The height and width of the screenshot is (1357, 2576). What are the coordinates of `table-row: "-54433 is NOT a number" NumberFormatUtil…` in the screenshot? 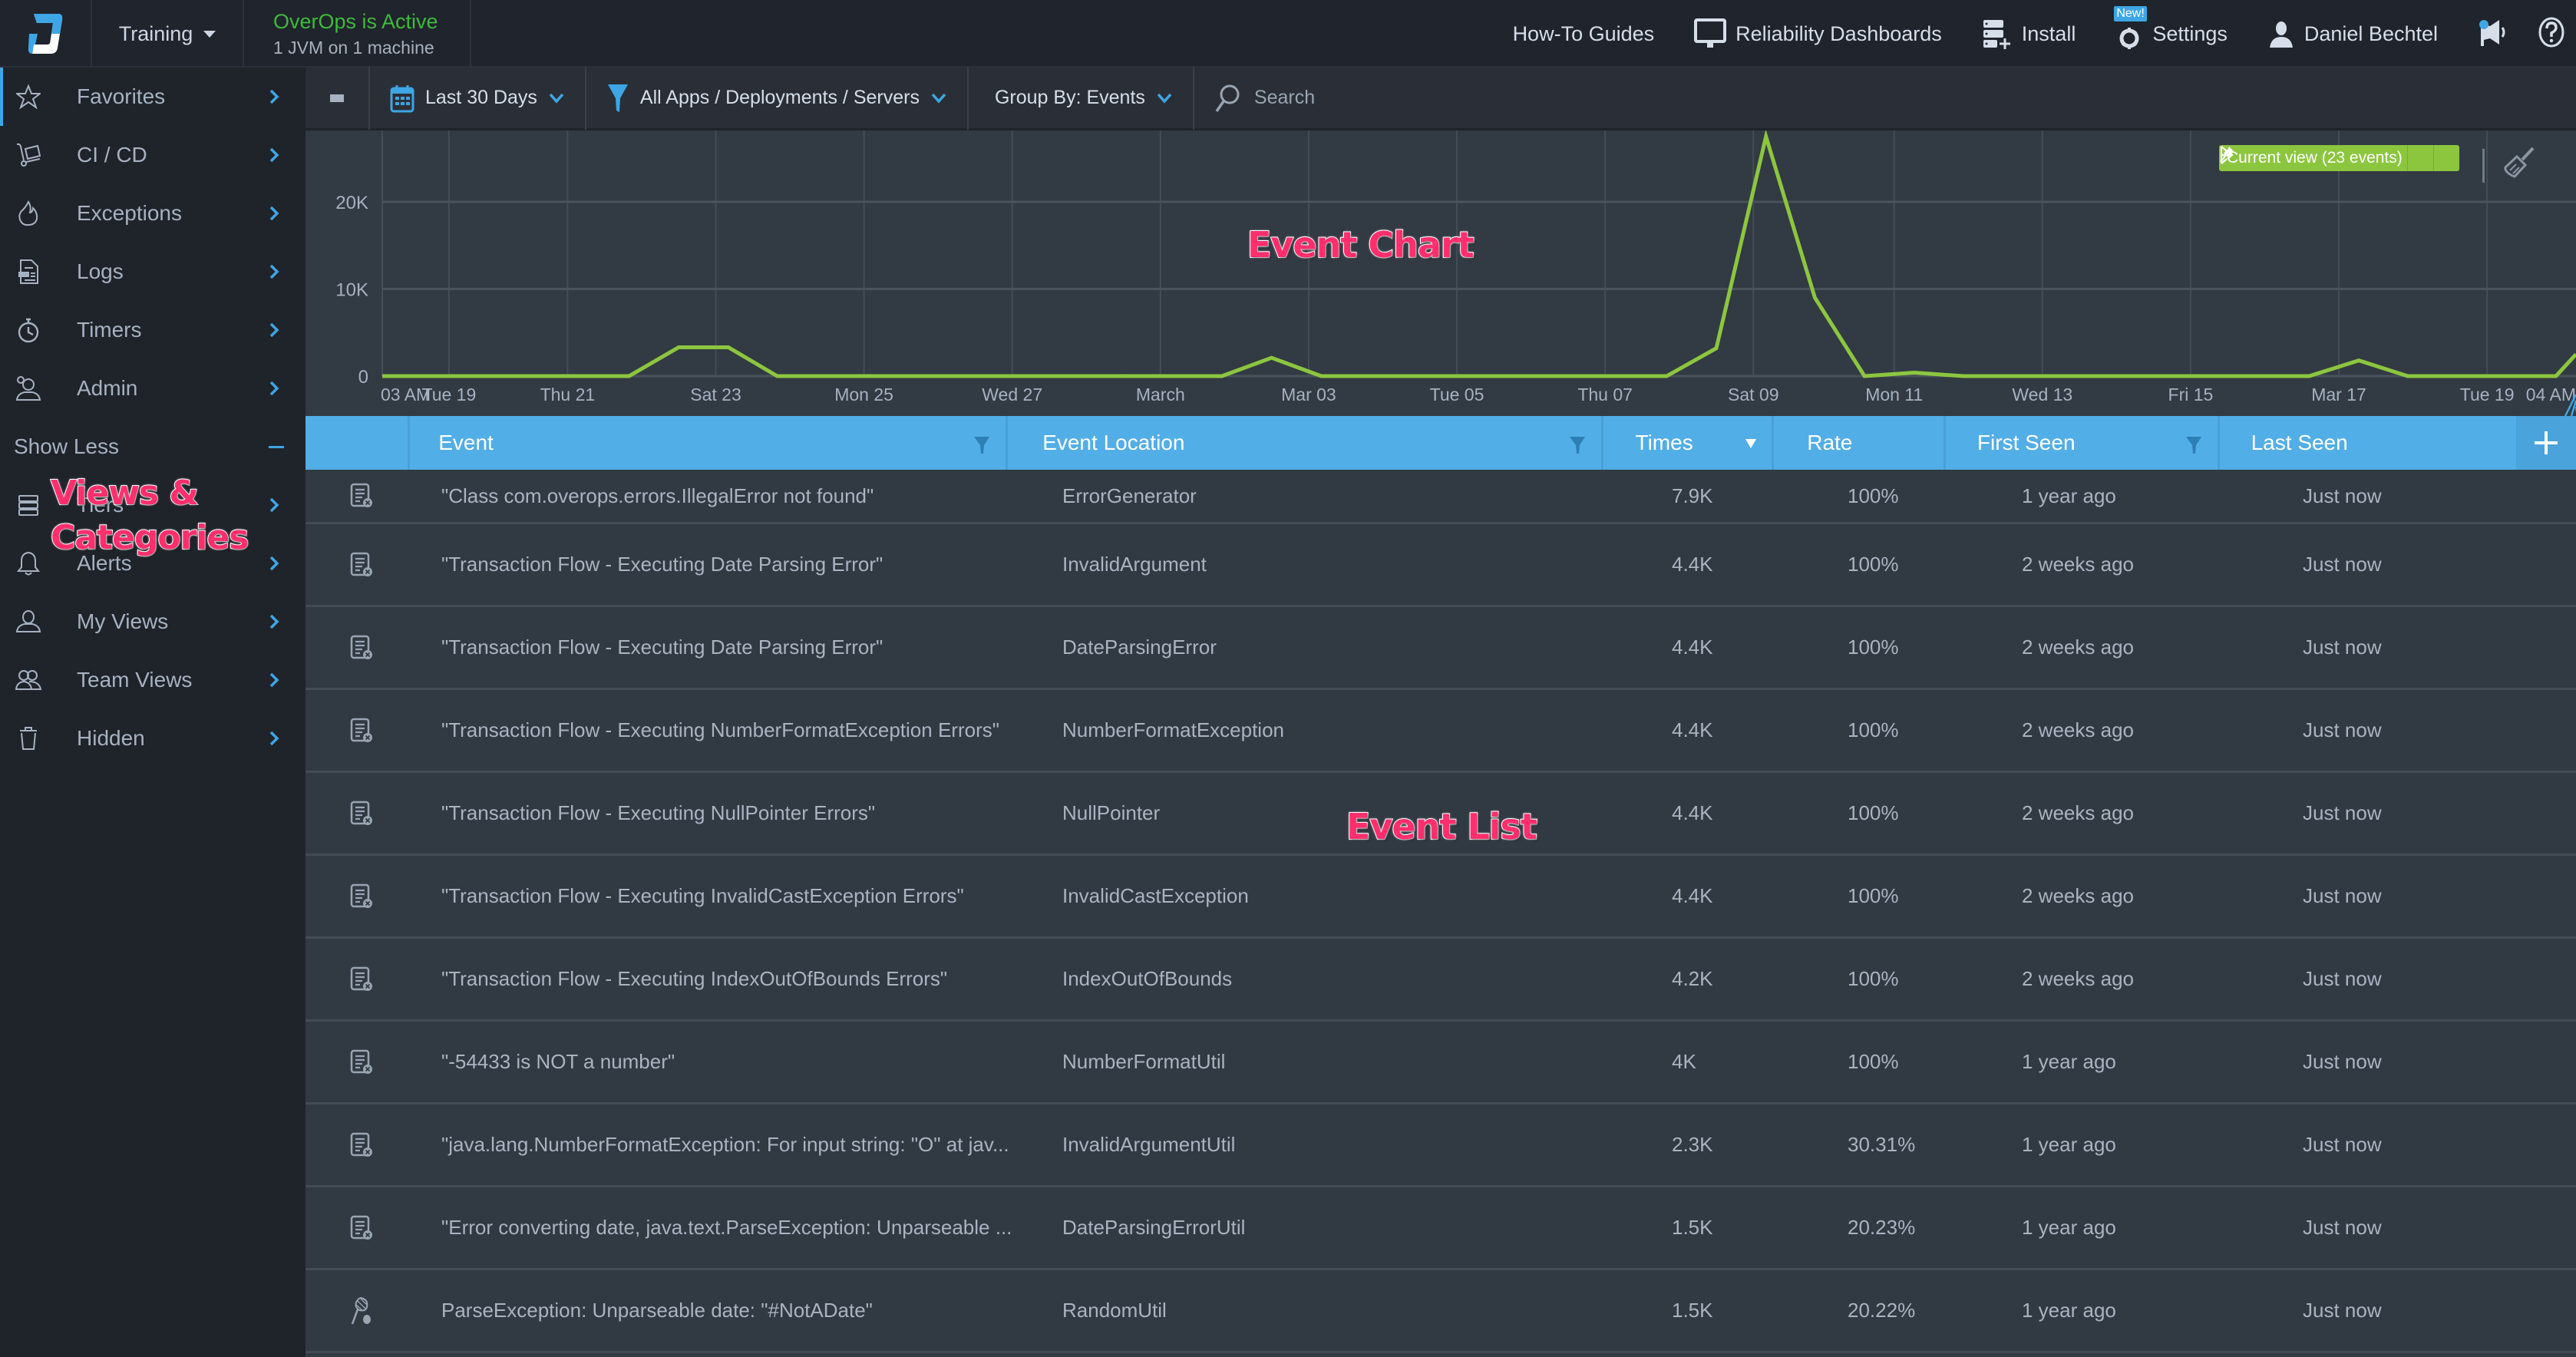 It's located at (1440, 1063).